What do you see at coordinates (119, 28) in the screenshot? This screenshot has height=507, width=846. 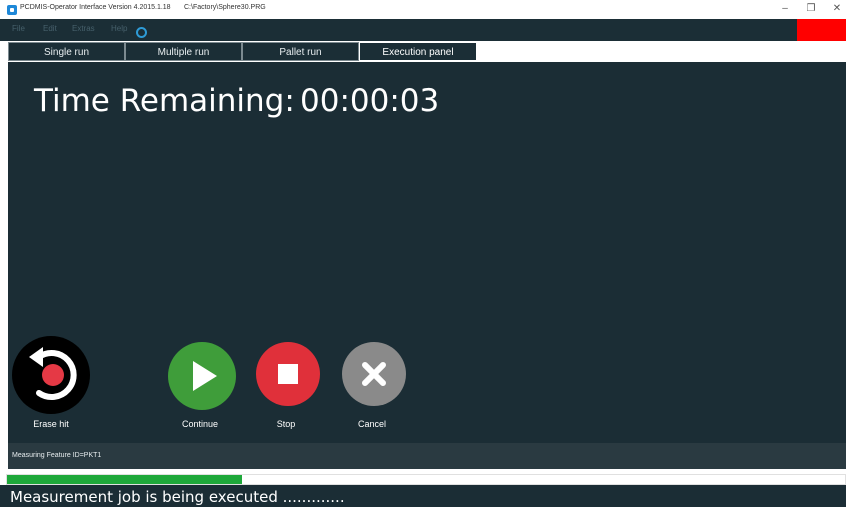 I see `menu-help: Help` at bounding box center [119, 28].